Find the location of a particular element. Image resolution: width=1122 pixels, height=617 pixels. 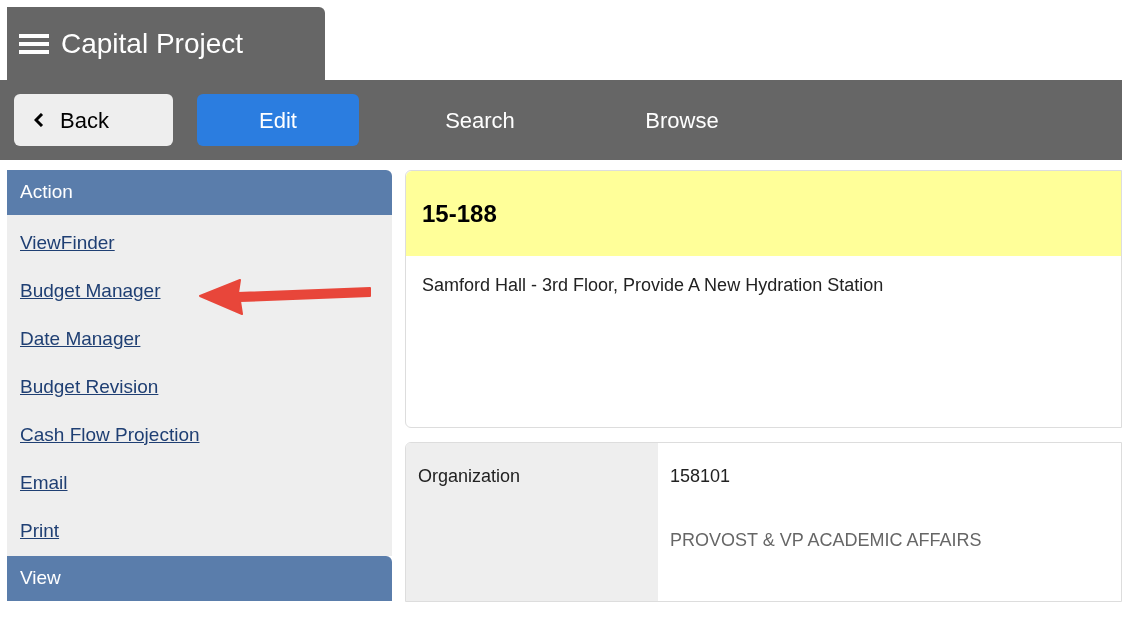

record-description: Samford Hall - 3rd Floor, Provide A New Hydration Station is located at coordinates (653, 285).